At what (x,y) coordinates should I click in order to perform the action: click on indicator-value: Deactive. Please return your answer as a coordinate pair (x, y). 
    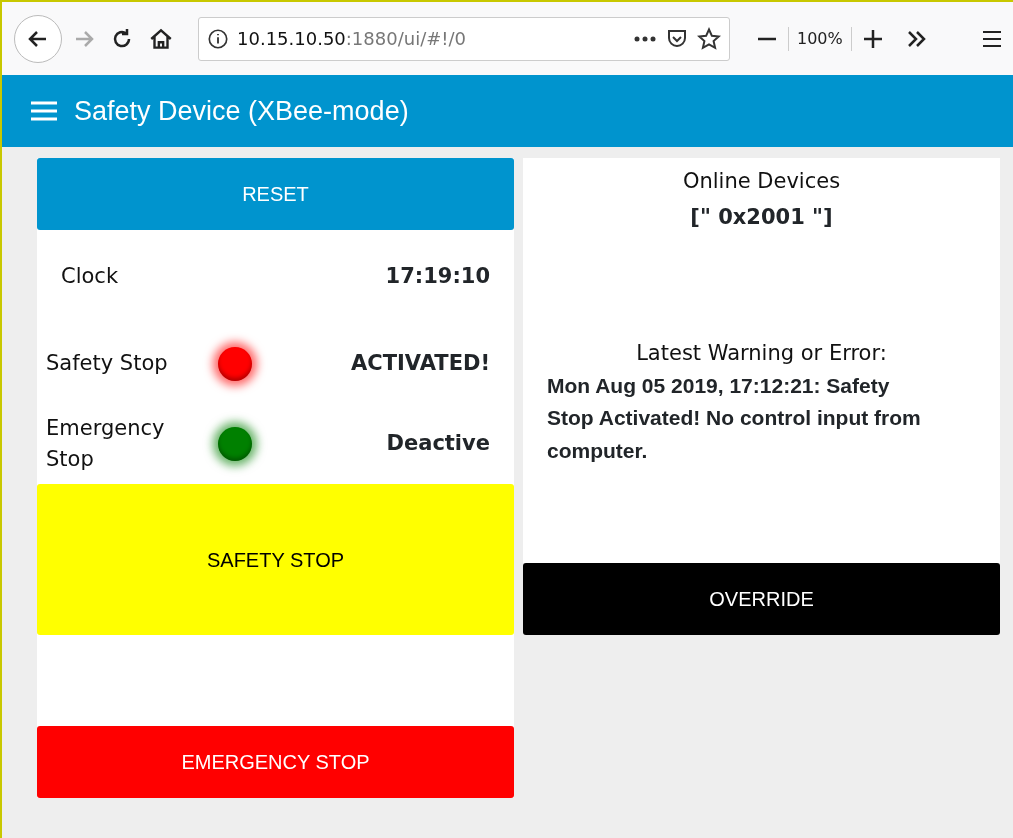
    Looking at the image, I should click on (438, 444).